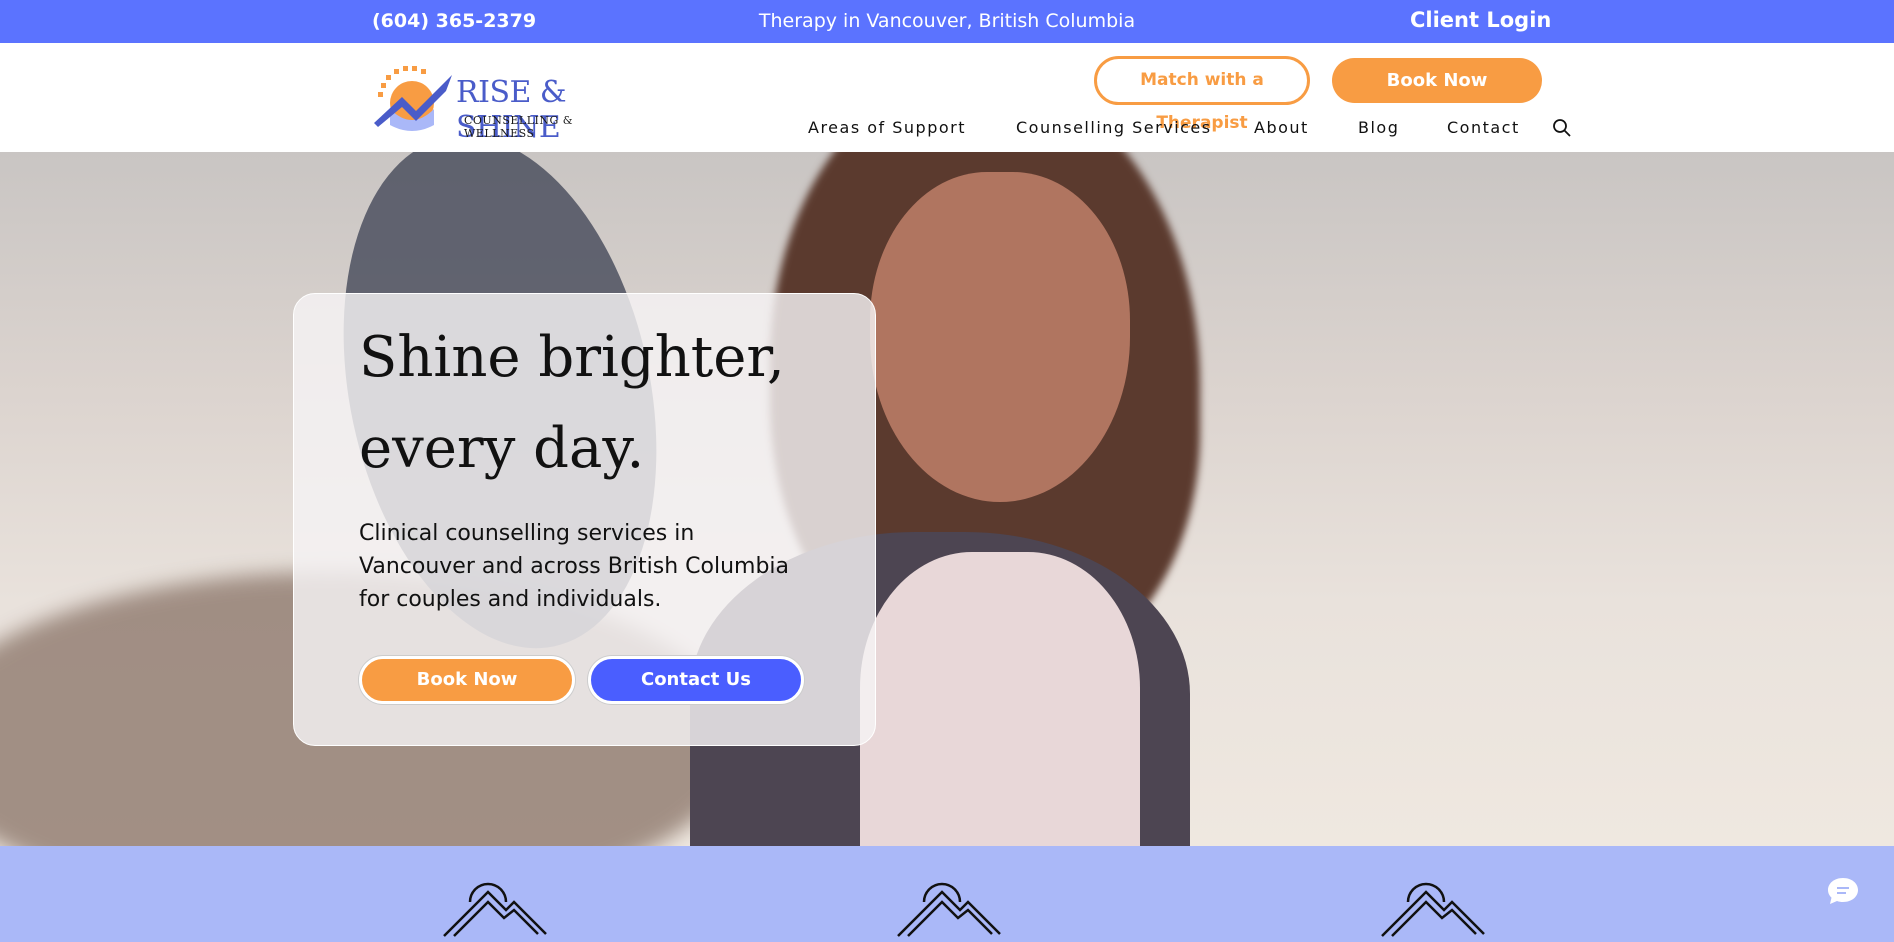 The width and height of the screenshot is (1894, 942). Describe the element at coordinates (1378, 127) in the screenshot. I see `nav-item-blog: Blog` at that location.